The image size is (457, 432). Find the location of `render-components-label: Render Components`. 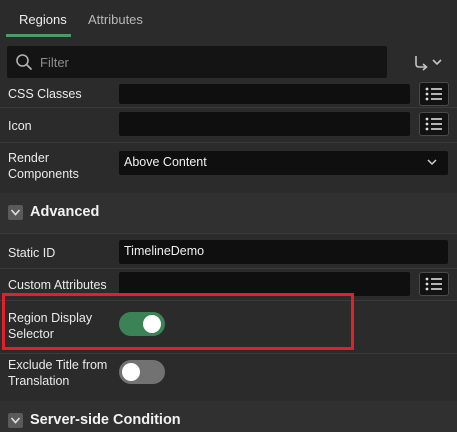

render-components-label: Render Components is located at coordinates (43, 166).